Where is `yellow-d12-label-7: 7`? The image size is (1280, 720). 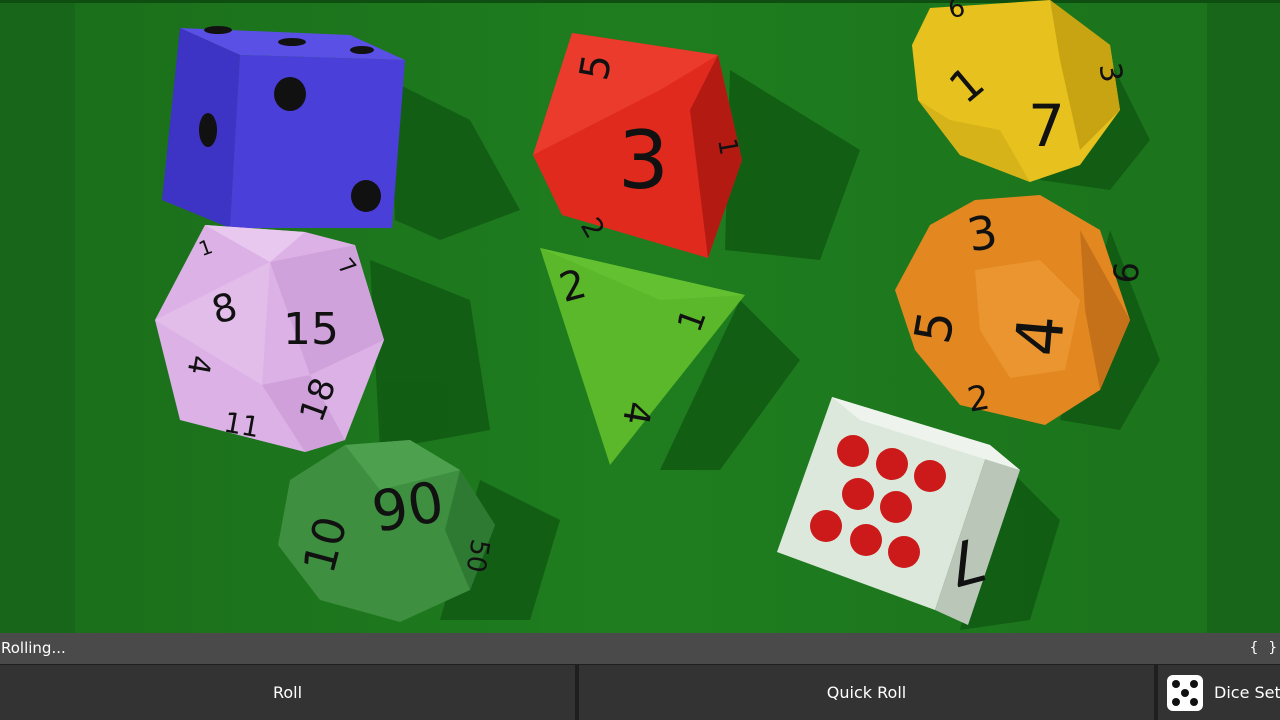
yellow-d12-label-7: 7 is located at coordinates (1046, 126).